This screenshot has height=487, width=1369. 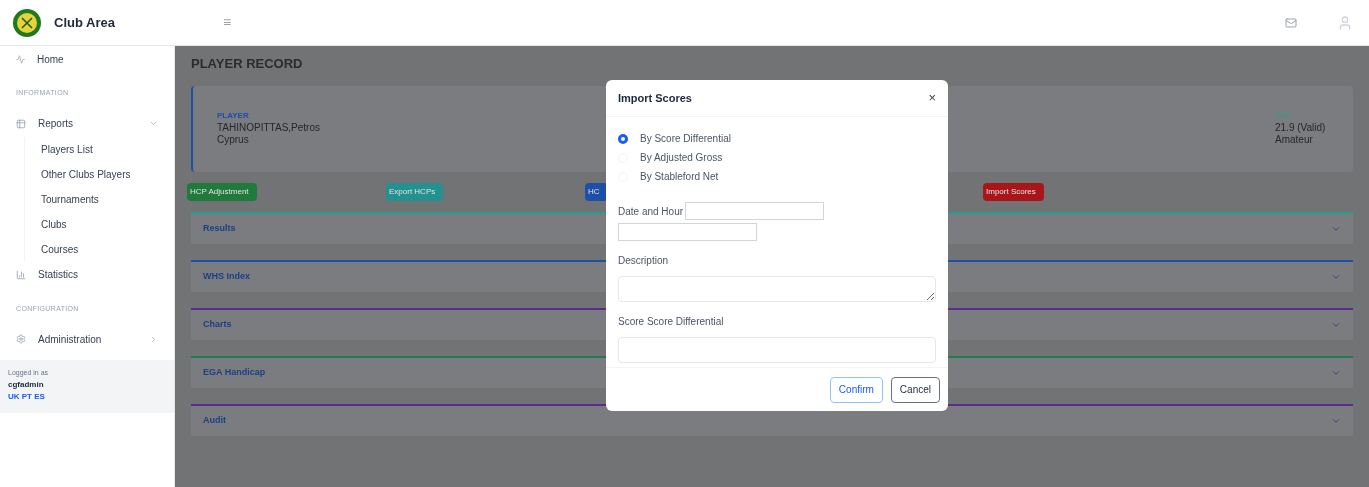 I want to click on page-title: PLAYER RECORD, so click(x=247, y=64).